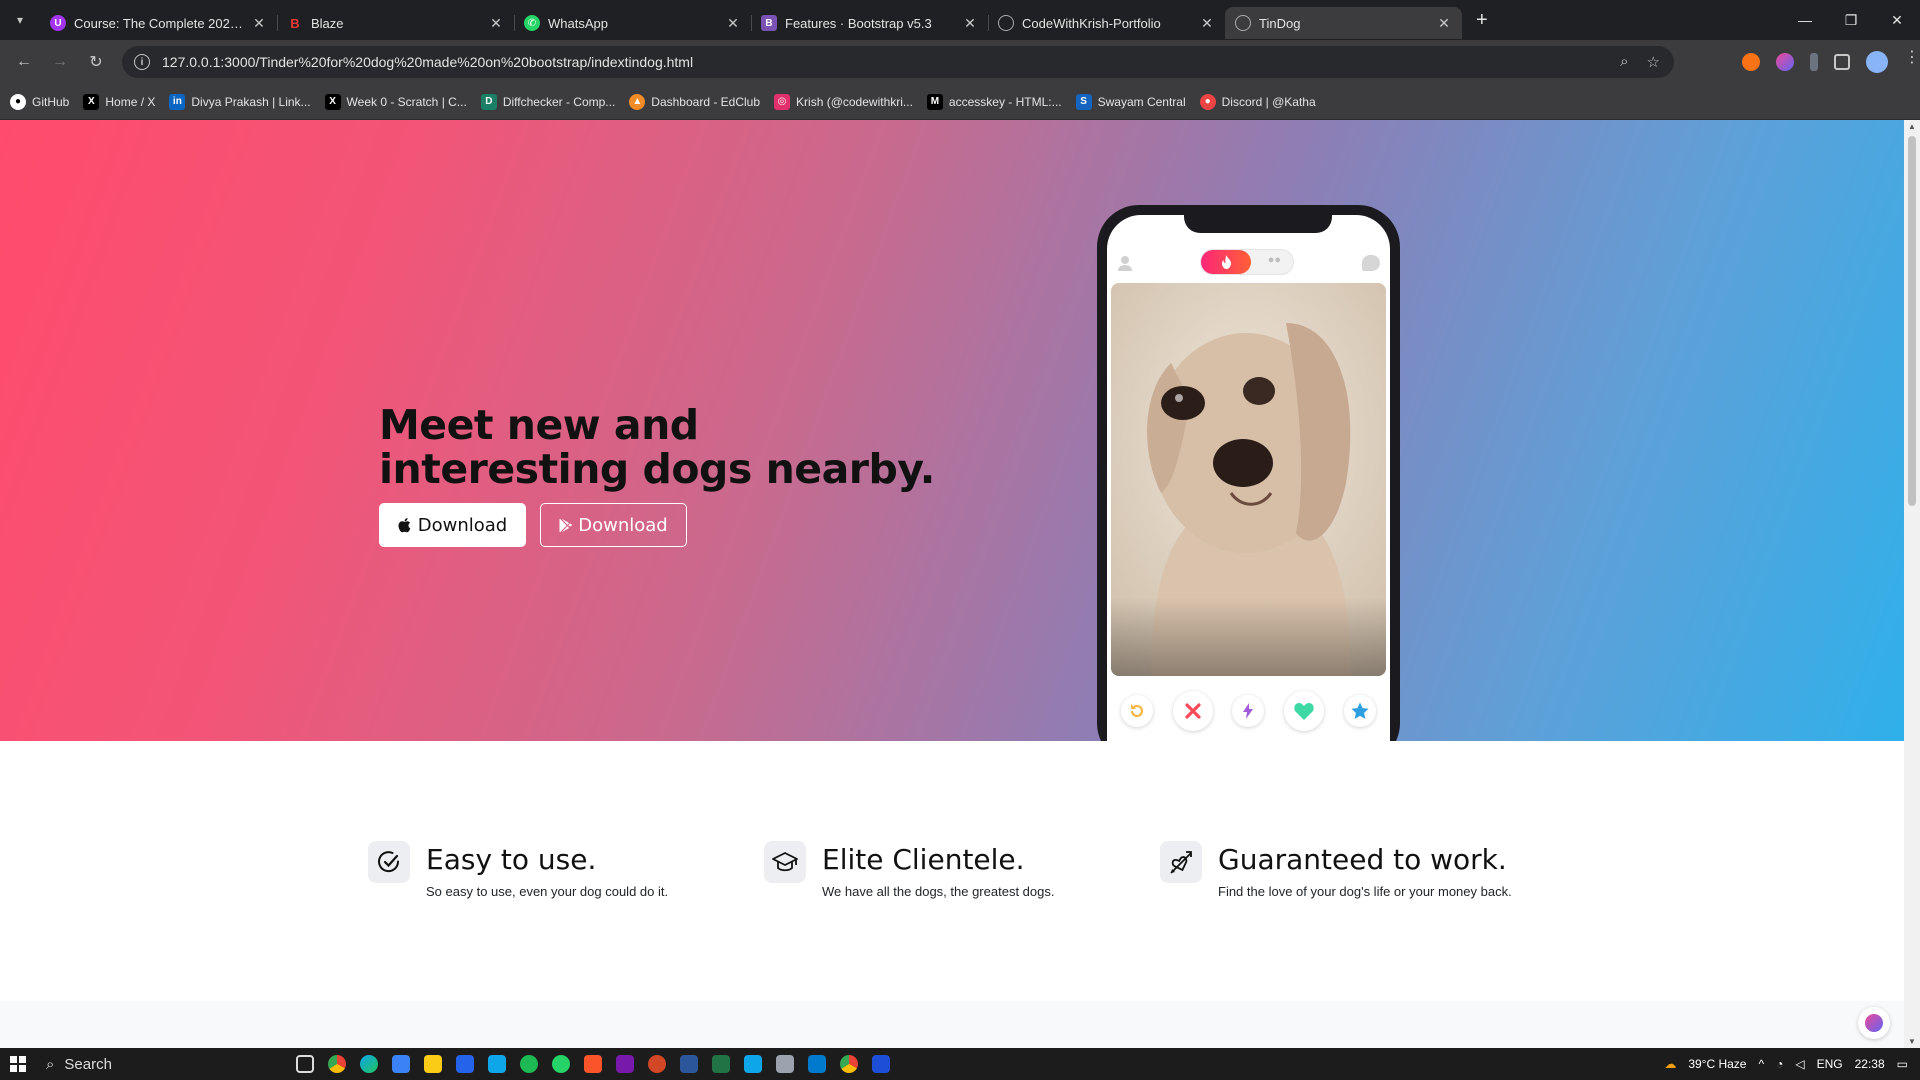 This screenshot has width=1920, height=1080. I want to click on feature-title: Guaranteed to work., so click(1362, 859).